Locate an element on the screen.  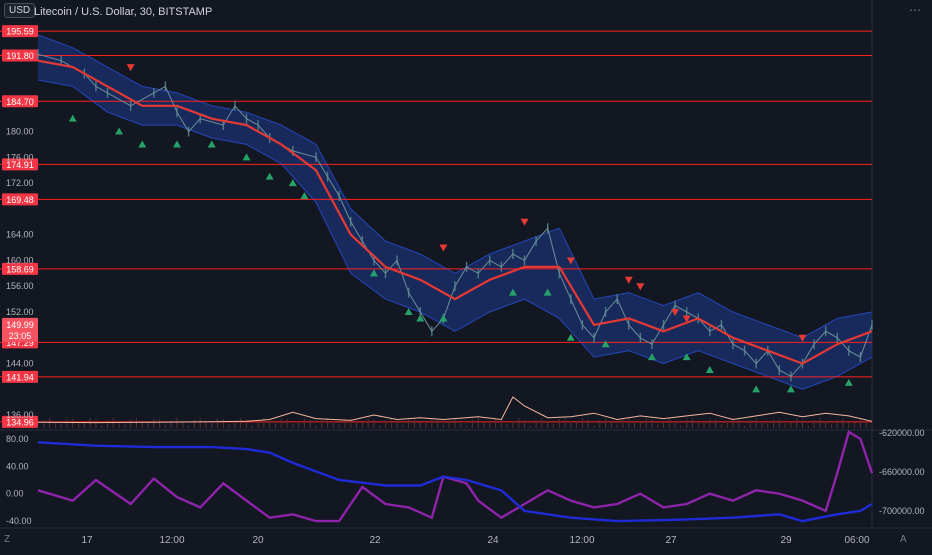
x-tick-label-8: 06:00 is located at coordinates (856, 540).